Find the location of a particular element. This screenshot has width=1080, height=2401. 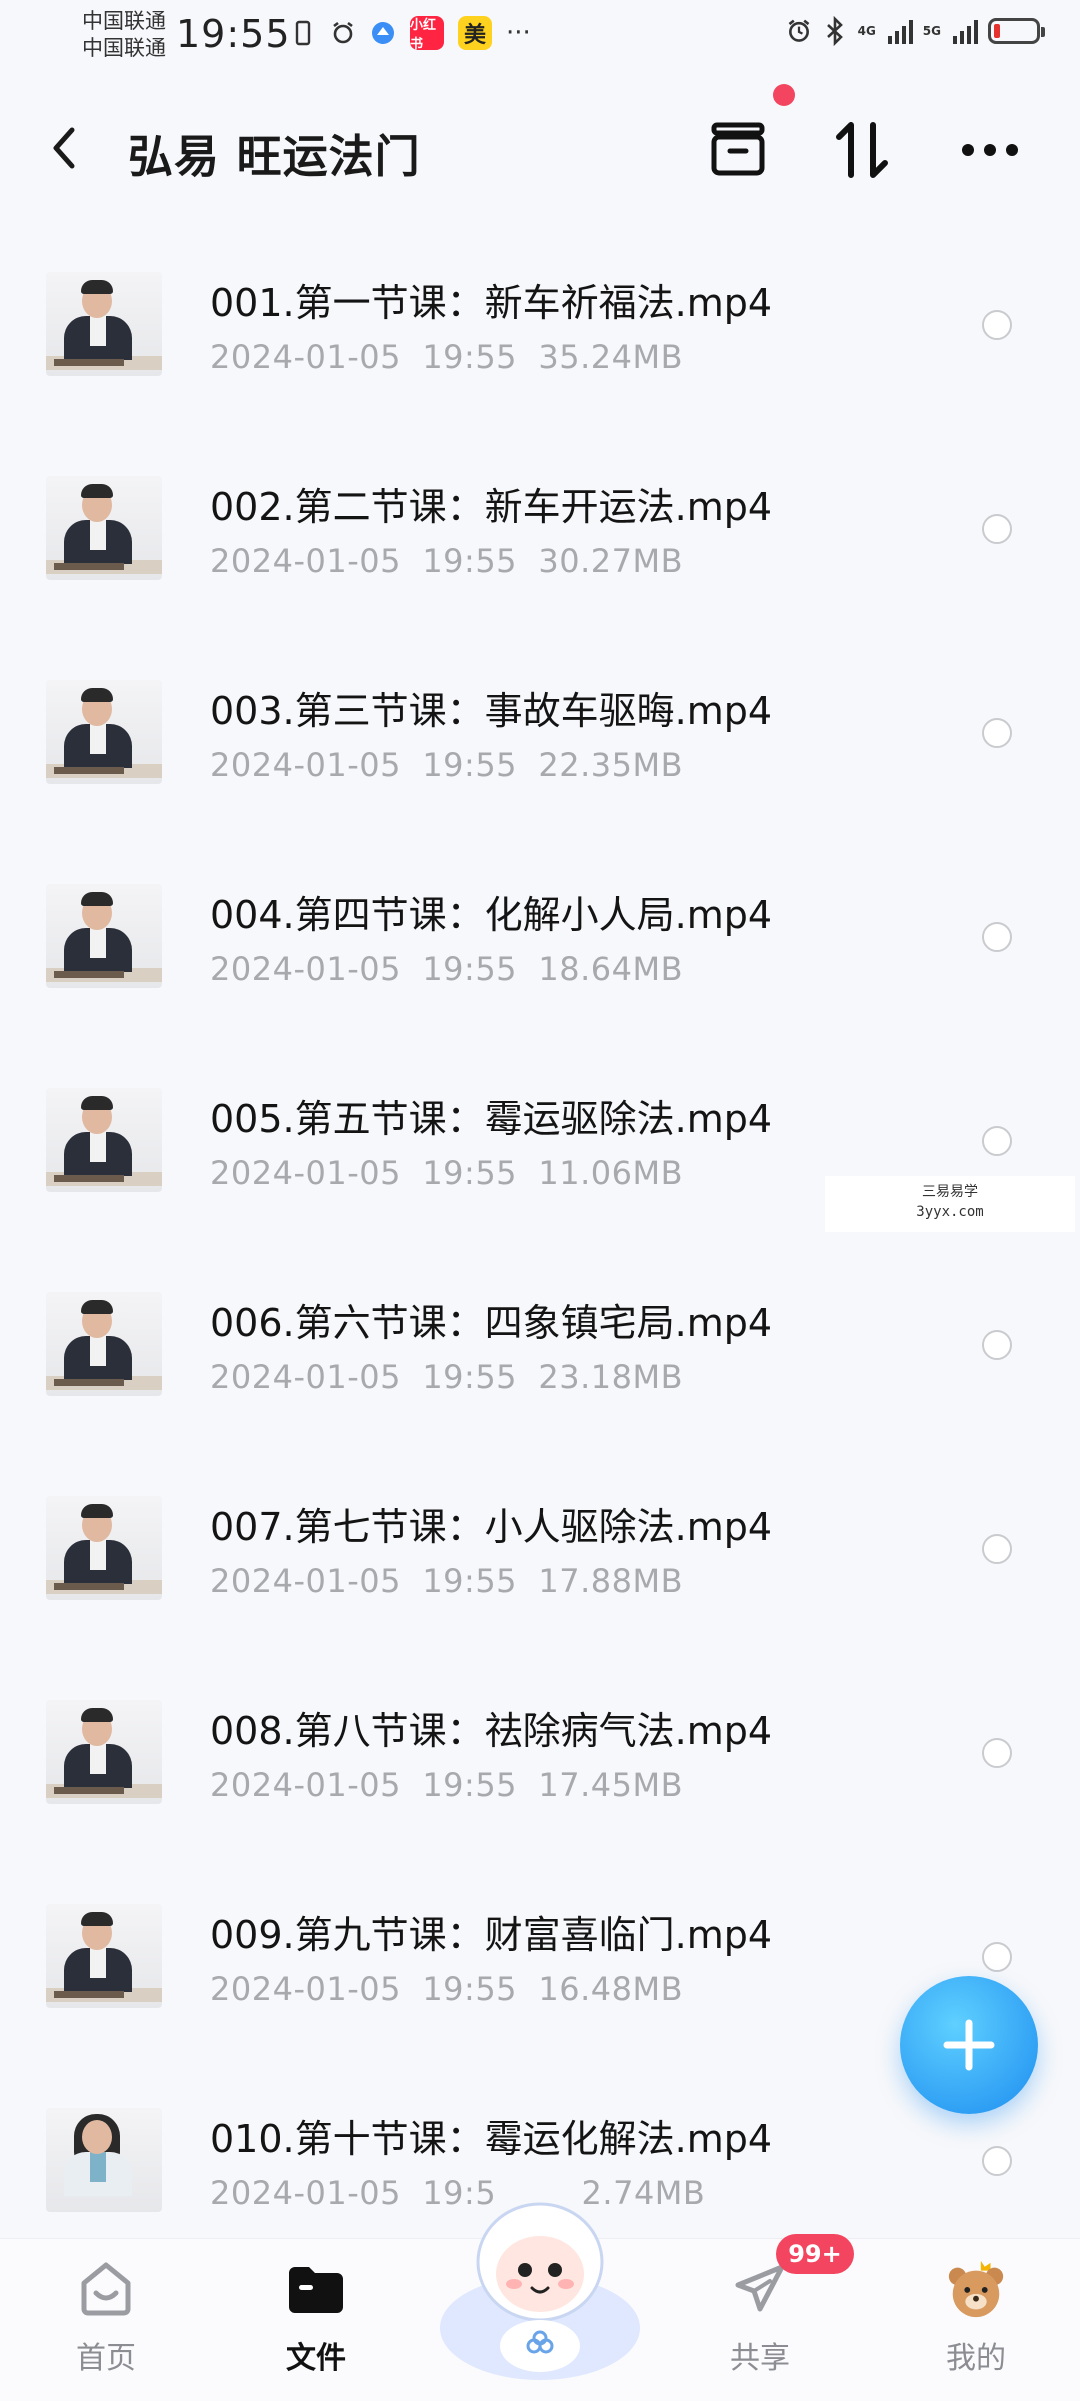

file-size: 11.06MB is located at coordinates (611, 1173).